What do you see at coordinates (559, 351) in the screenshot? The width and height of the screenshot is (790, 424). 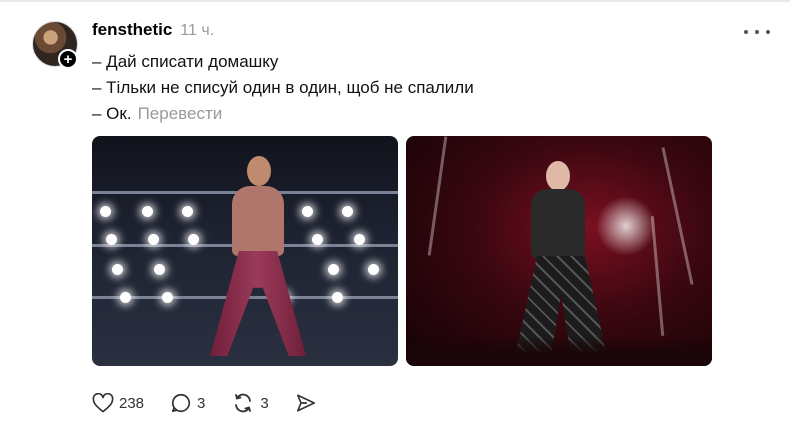 I see `crowd` at bounding box center [559, 351].